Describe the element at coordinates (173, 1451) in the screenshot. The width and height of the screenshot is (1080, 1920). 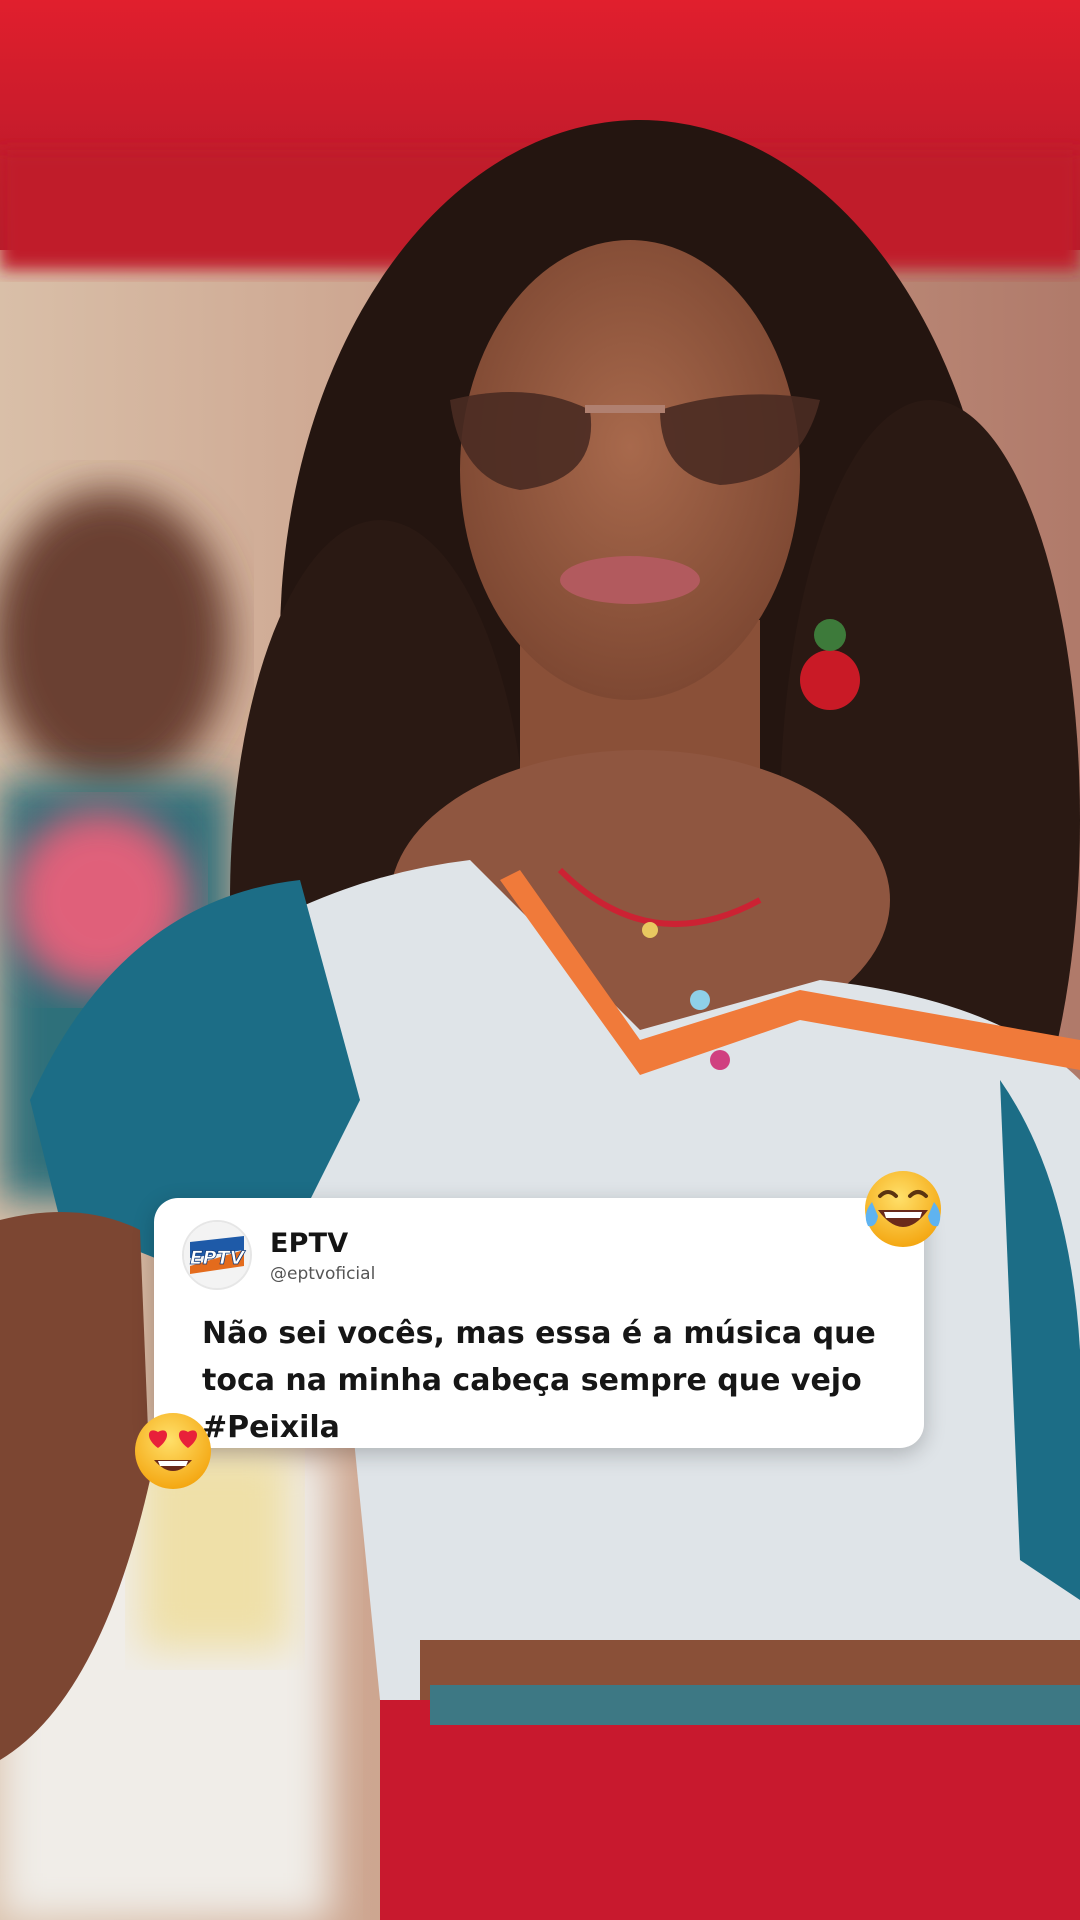
I see `heart-eyes-icon` at that location.